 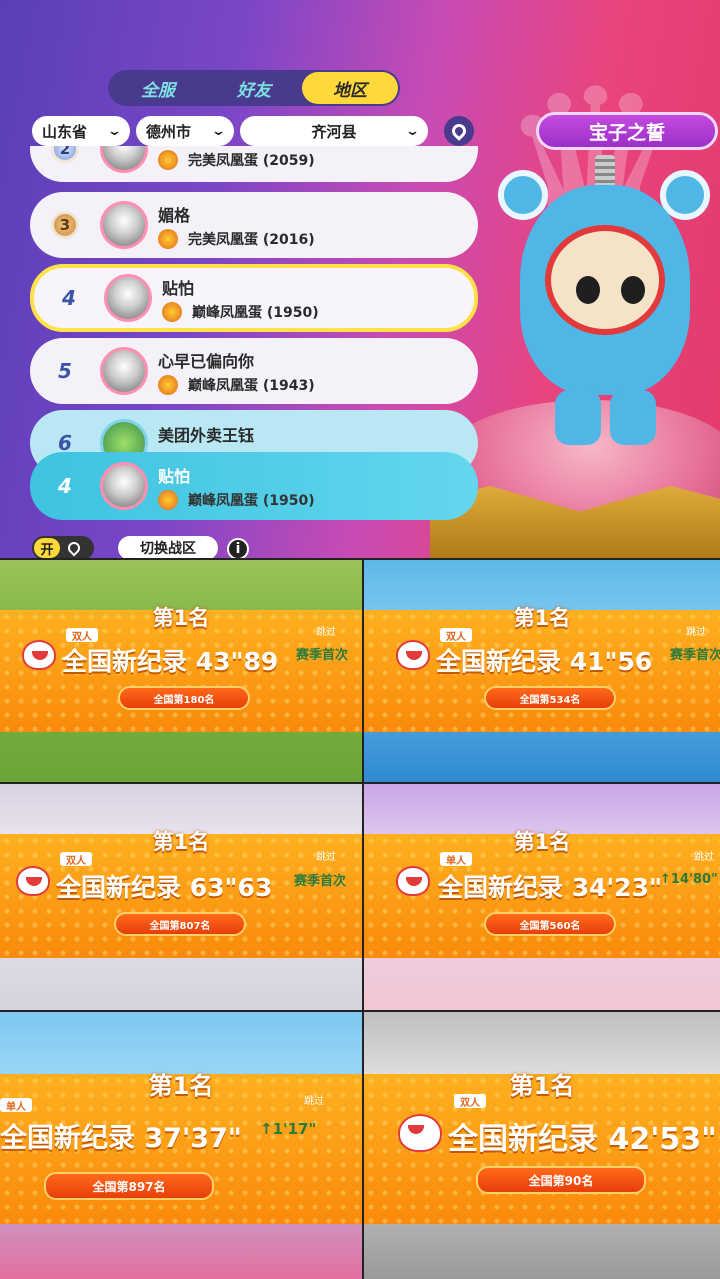 I want to click on list-item-current-player: 4 贴怕 巅峰凤凰蛋 (1950), so click(x=254, y=298).